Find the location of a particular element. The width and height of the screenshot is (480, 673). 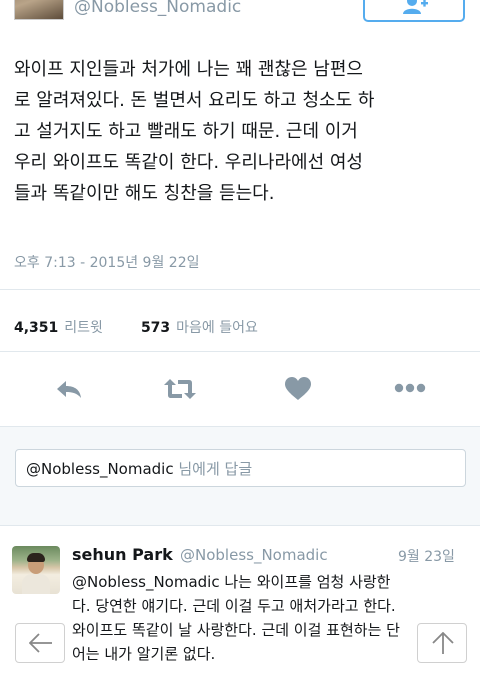

arrow-left-icon is located at coordinates (40, 643).